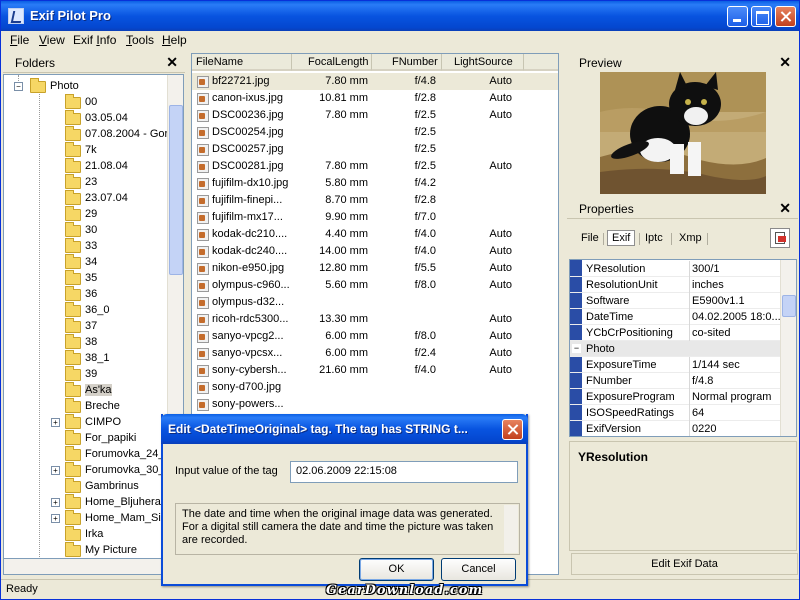 The height and width of the screenshot is (600, 800). What do you see at coordinates (737, 269) in the screenshot?
I see `property-value: 300/1` at bounding box center [737, 269].